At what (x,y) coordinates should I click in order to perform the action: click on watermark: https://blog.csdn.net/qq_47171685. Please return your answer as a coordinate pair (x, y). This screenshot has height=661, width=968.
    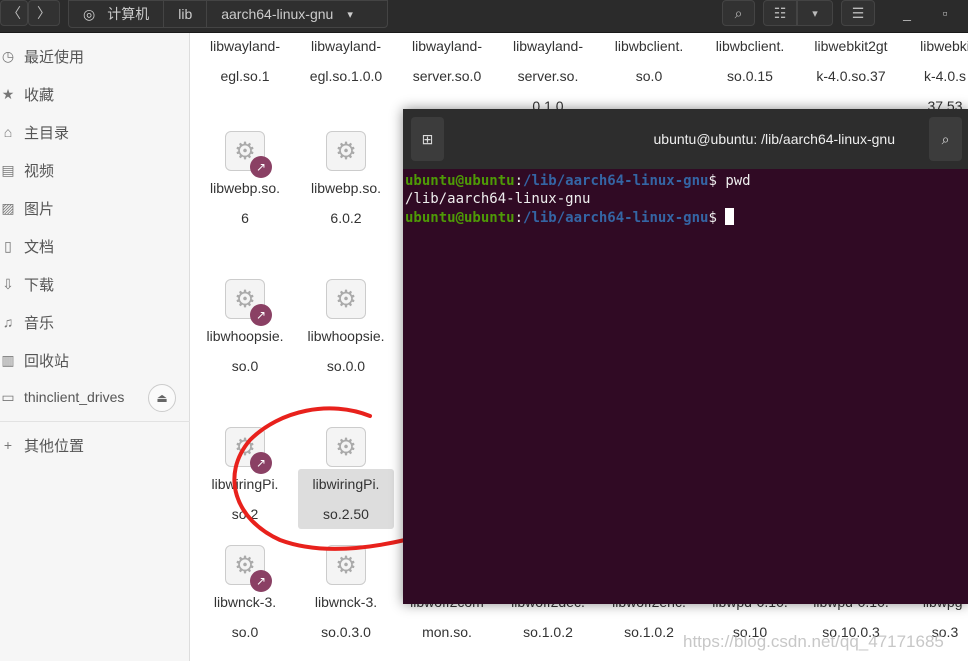
    Looking at the image, I should click on (813, 641).